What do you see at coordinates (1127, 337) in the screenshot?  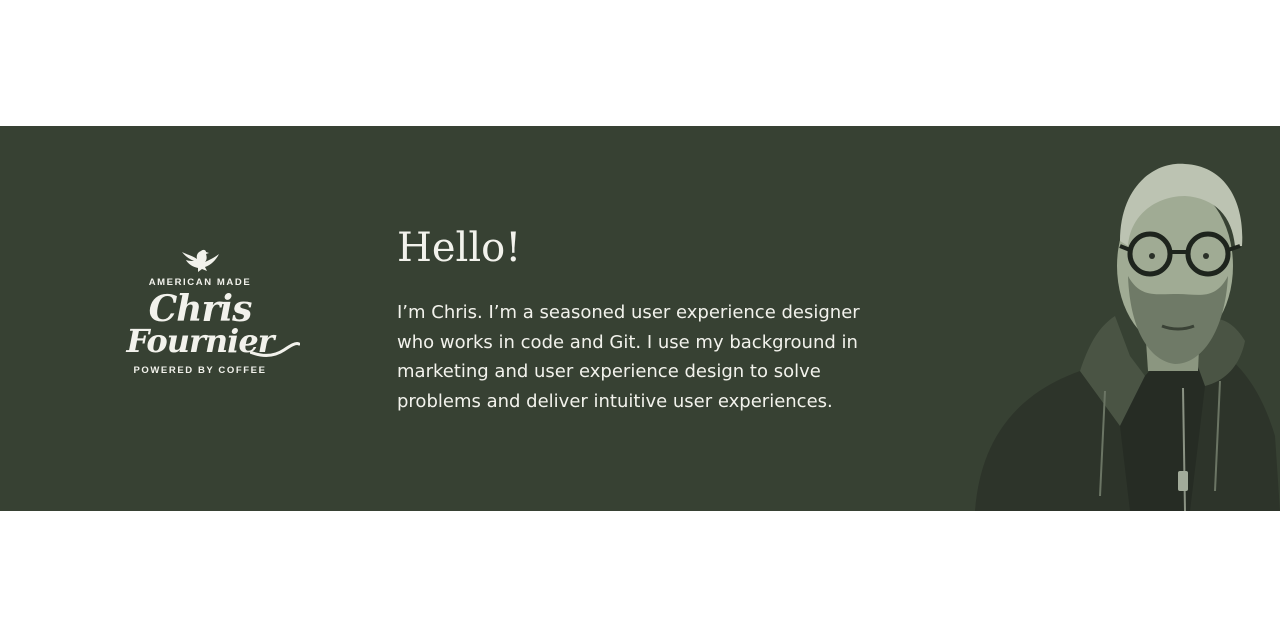 I see `portrait-photo` at bounding box center [1127, 337].